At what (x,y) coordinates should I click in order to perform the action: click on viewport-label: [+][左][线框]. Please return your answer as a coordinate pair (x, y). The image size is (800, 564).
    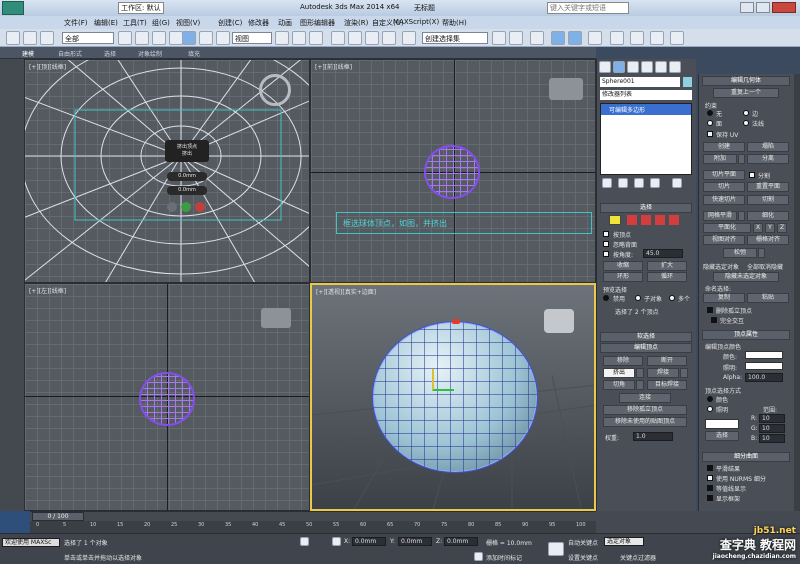
    Looking at the image, I should click on (47, 290).